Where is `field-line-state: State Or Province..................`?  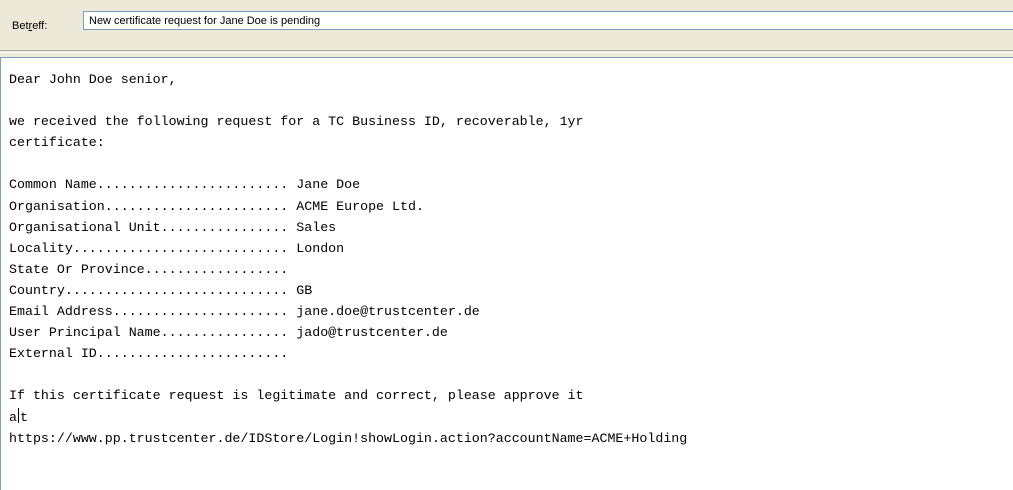
field-line-state: State Or Province.................. is located at coordinates (149, 269).